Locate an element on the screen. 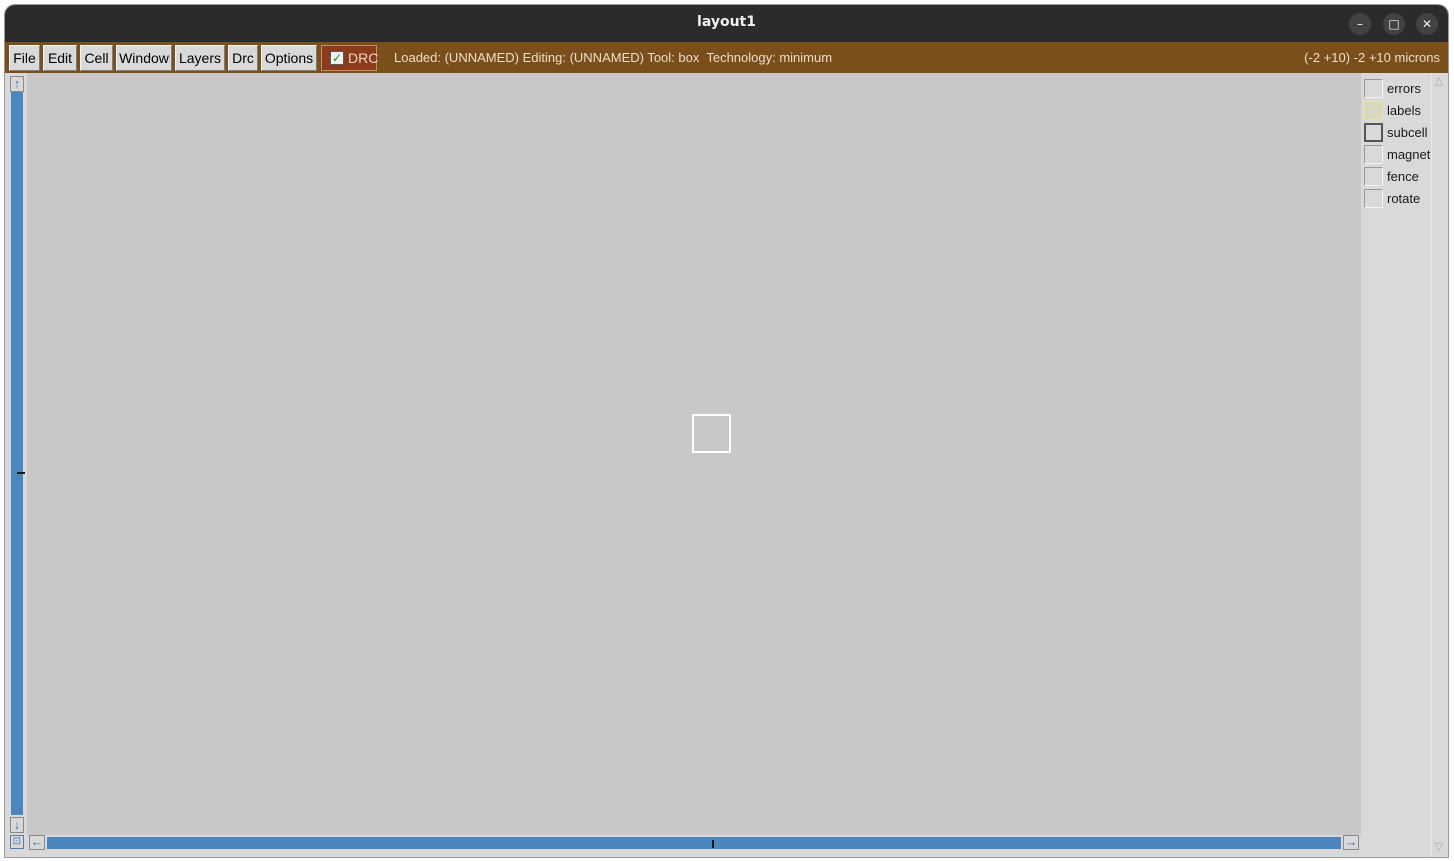 The height and width of the screenshot is (861, 1454). scroll-right-icon: → is located at coordinates (1351, 842).